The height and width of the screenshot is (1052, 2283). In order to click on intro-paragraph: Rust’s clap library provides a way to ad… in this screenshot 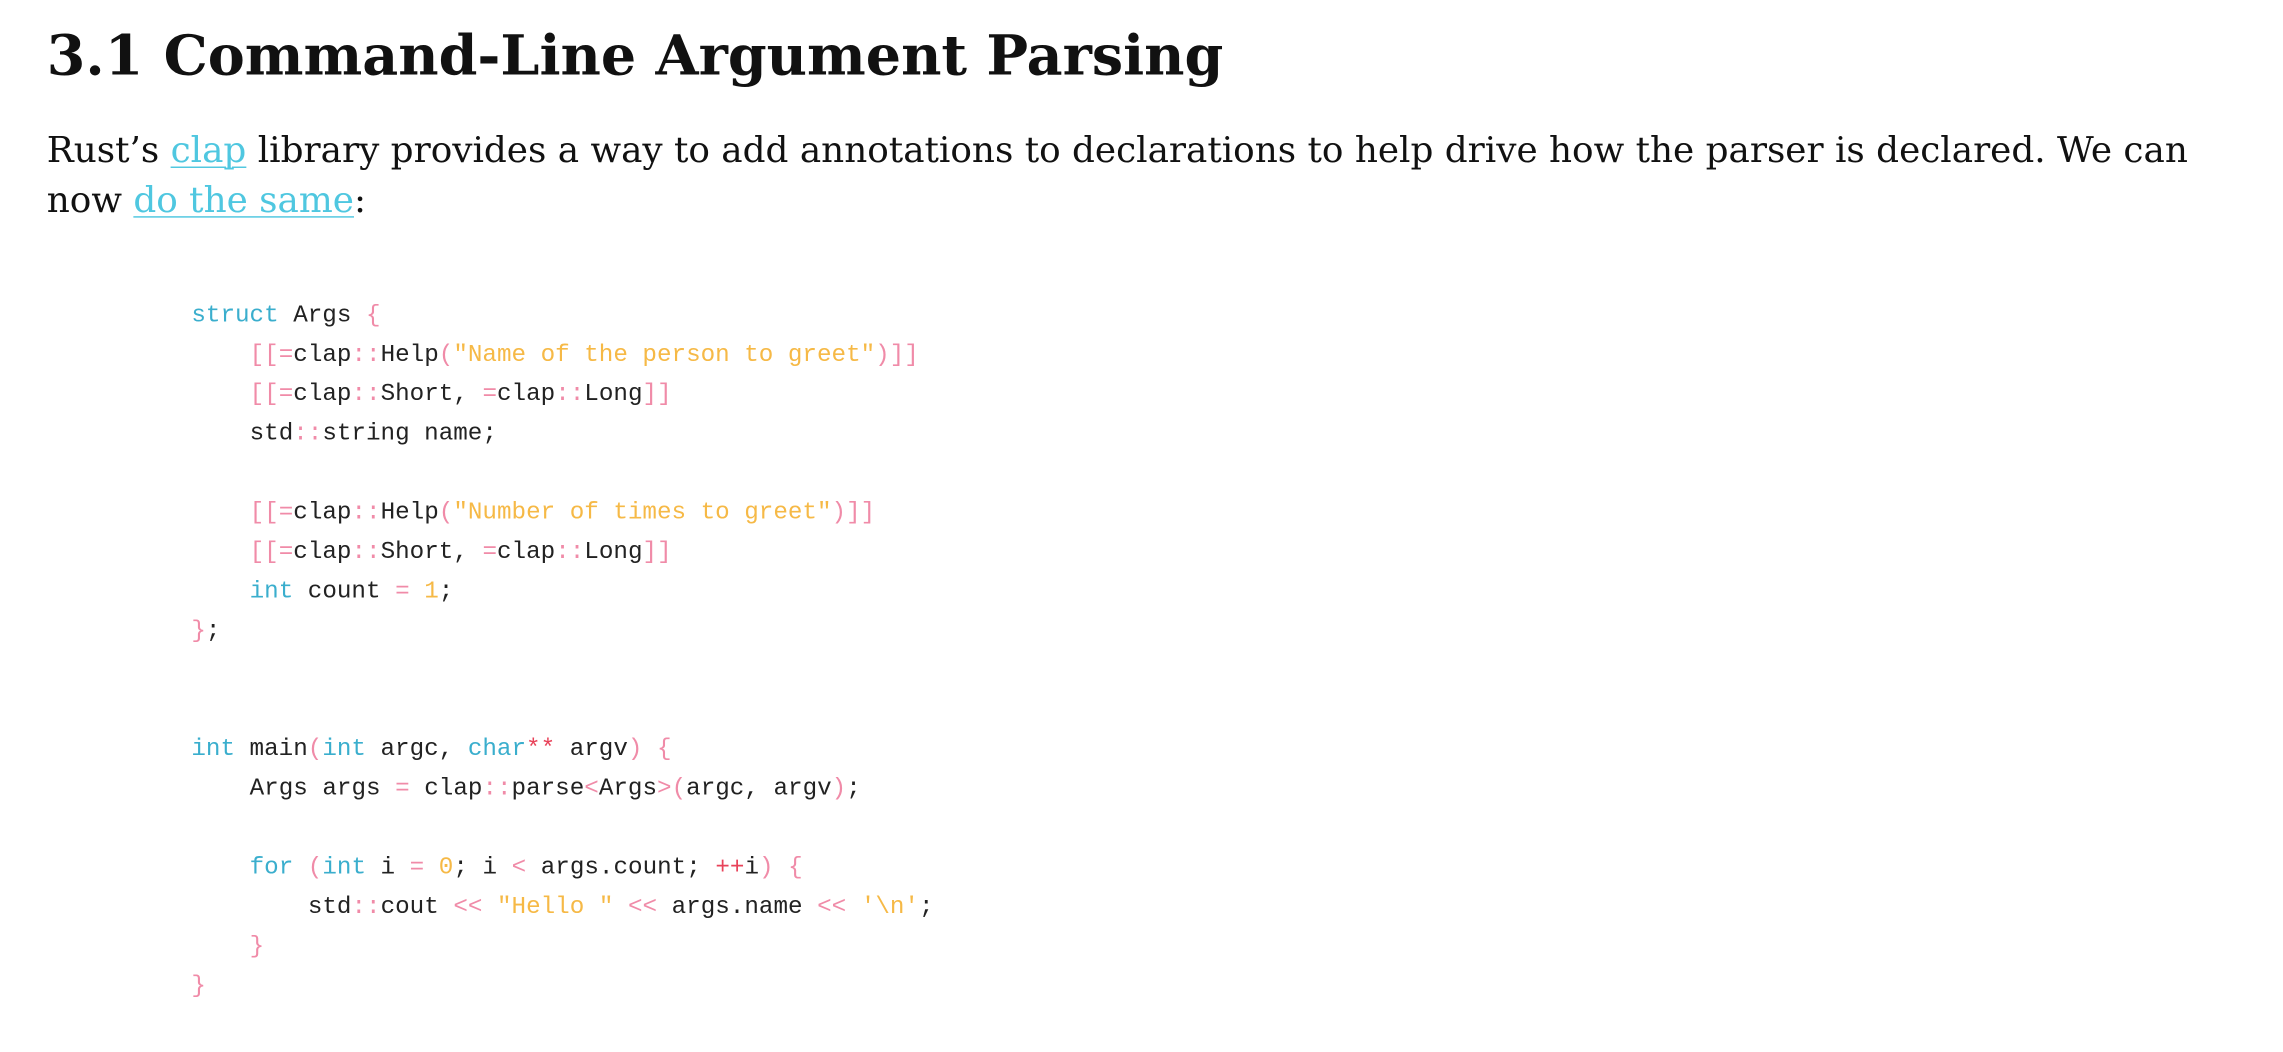, I will do `click(1139, 175)`.